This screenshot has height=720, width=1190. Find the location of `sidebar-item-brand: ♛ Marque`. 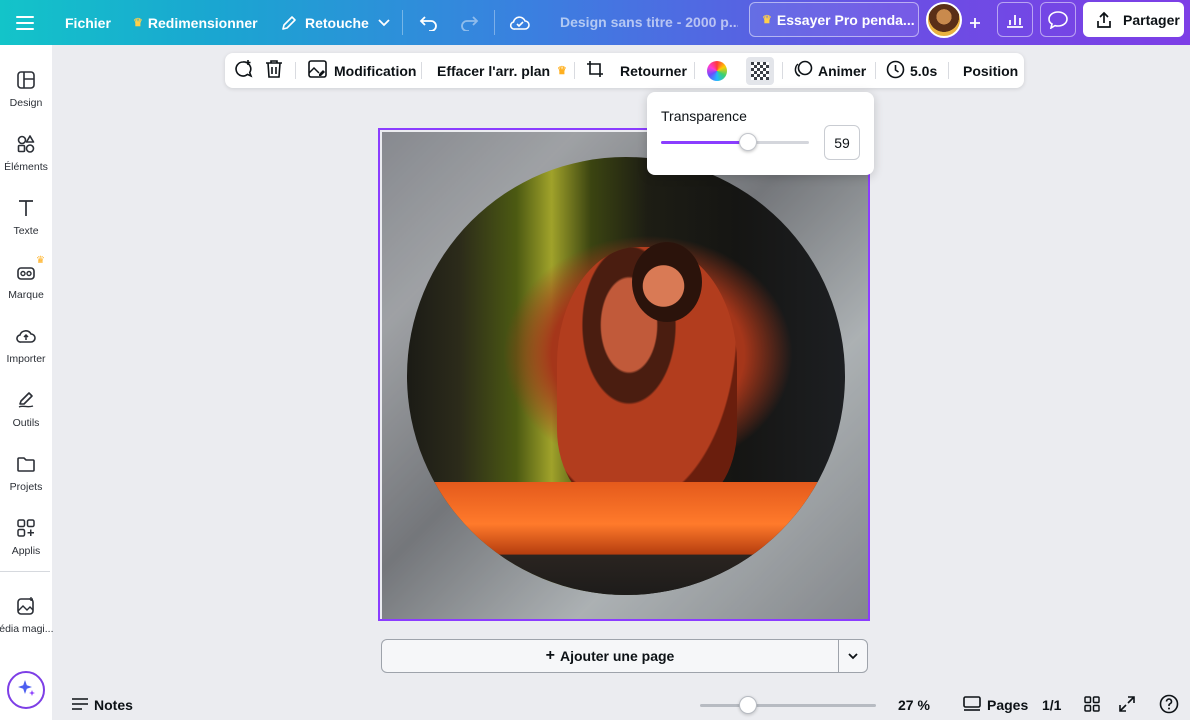

sidebar-item-brand: ♛ Marque is located at coordinates (26, 282).